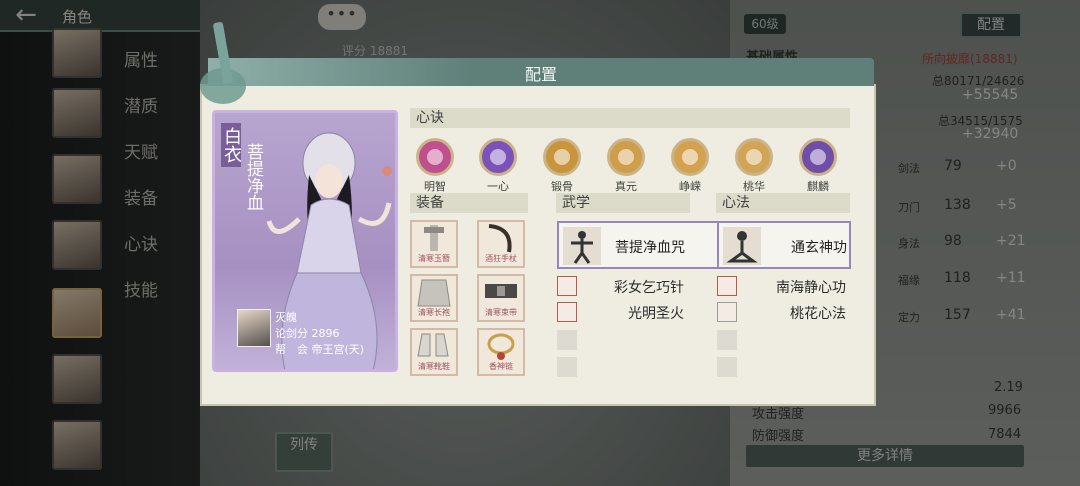 The height and width of the screenshot is (486, 1080). Describe the element at coordinates (231, 145) in the screenshot. I see `portrait-subtitle: 白衣` at that location.